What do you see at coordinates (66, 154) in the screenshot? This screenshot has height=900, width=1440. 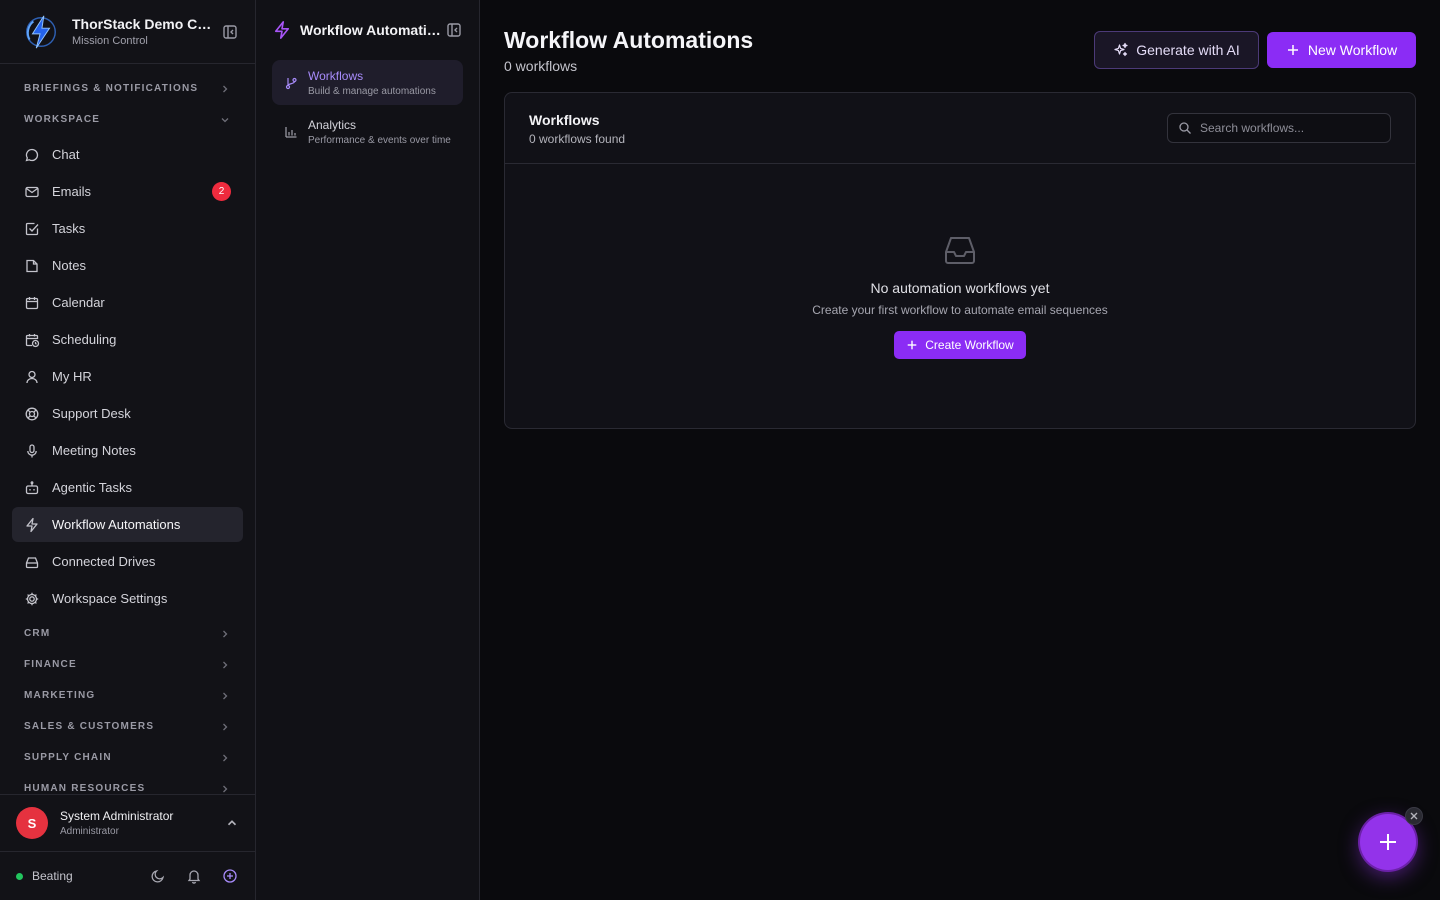 I see `sidebar-item-label: Chat` at bounding box center [66, 154].